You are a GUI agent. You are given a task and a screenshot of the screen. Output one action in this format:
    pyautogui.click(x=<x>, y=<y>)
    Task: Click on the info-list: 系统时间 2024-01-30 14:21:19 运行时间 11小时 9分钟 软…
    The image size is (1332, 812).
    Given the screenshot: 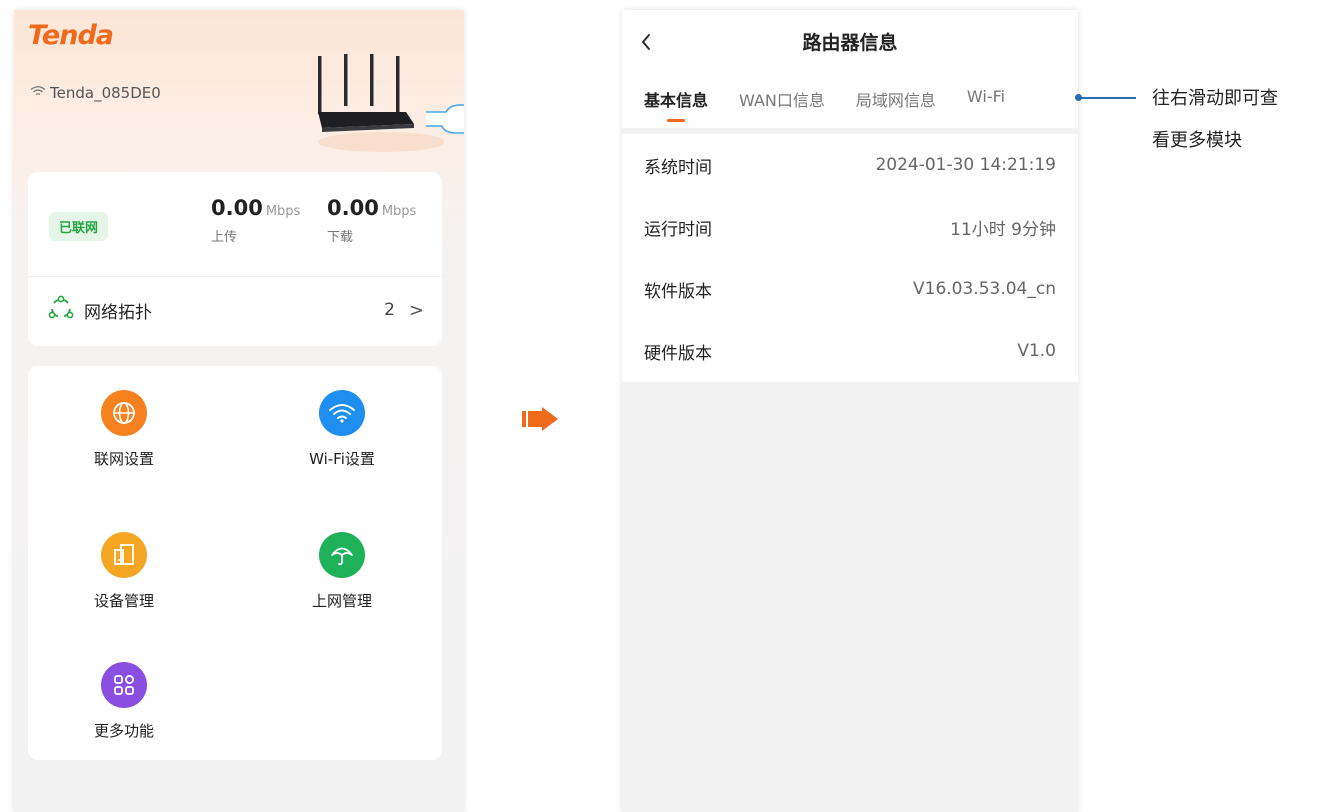 What is the action you would take?
    pyautogui.click(x=850, y=258)
    